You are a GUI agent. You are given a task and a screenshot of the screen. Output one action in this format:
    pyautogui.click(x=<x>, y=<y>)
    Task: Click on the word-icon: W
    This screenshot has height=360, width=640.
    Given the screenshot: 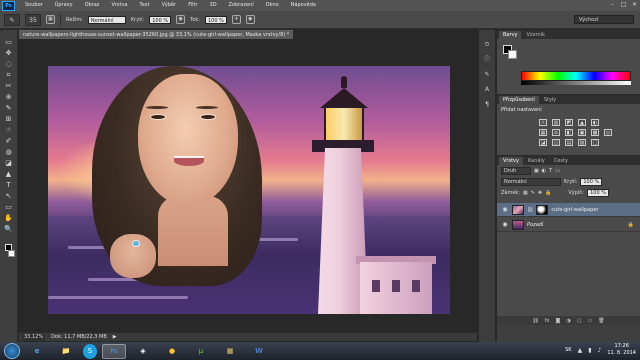 What is the action you would take?
    pyautogui.click(x=259, y=351)
    